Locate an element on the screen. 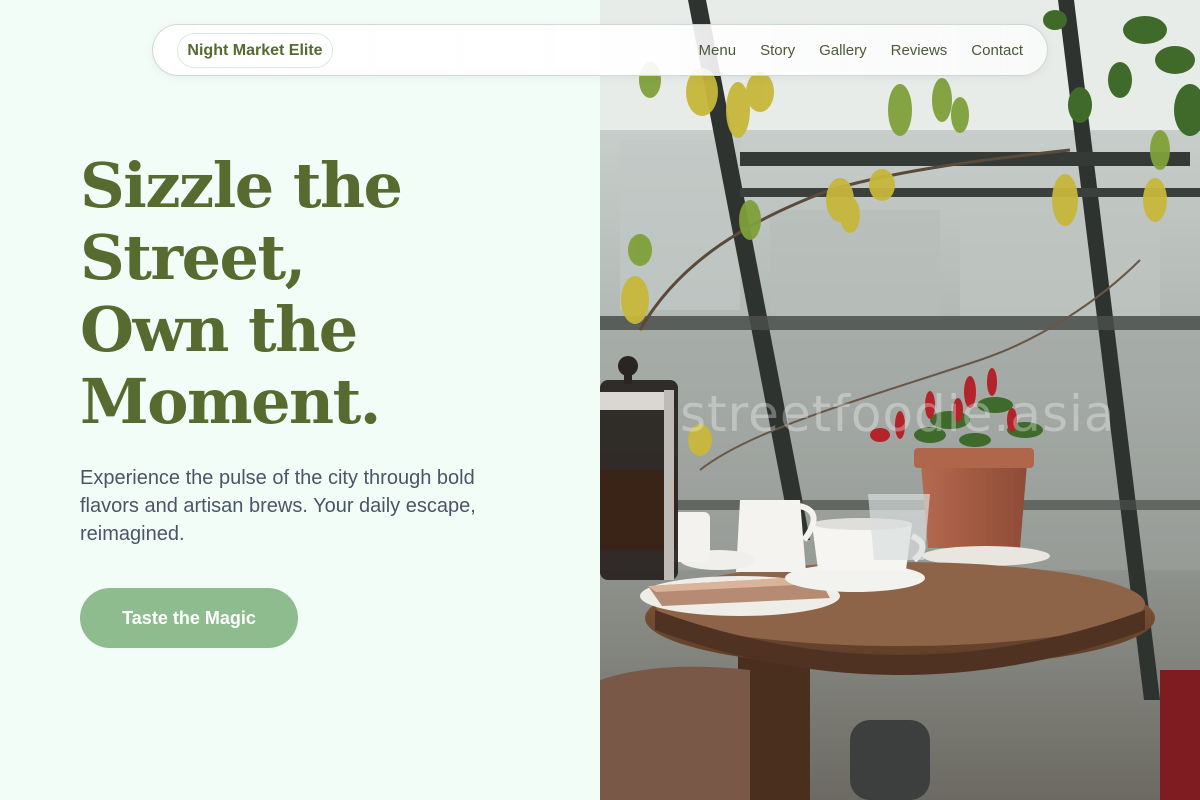 Image resolution: width=1200 pixels, height=800 pixels. hero-title-line: Sizzle the is located at coordinates (241, 185).